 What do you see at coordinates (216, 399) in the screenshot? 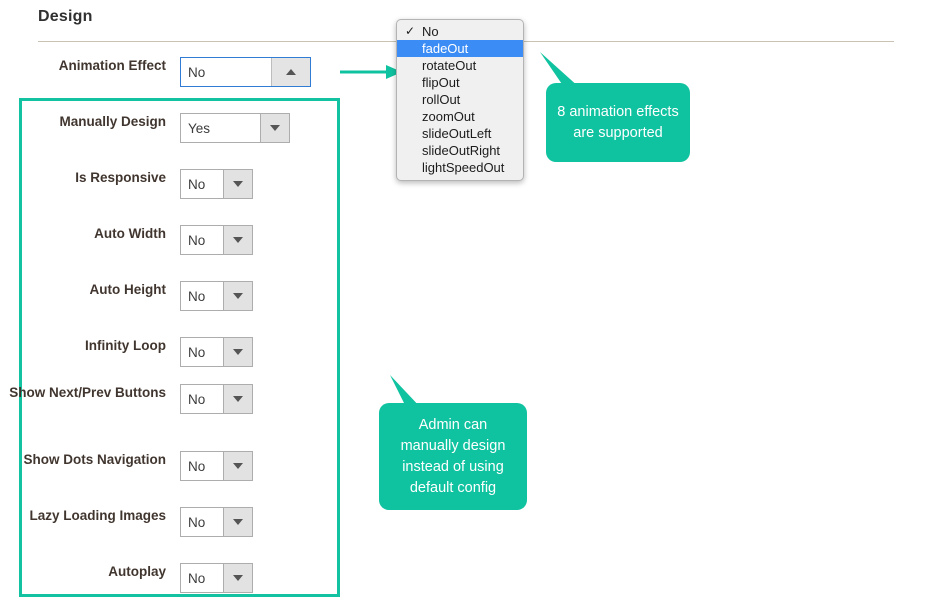
I see `select-show-next-prev-buttons: No` at bounding box center [216, 399].